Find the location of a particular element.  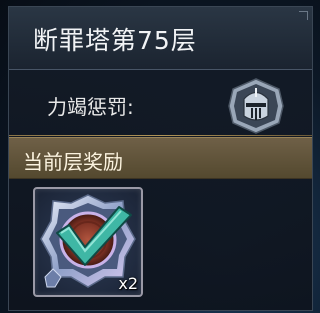

reward-section-title: 当前层奖励 is located at coordinates (73, 162).